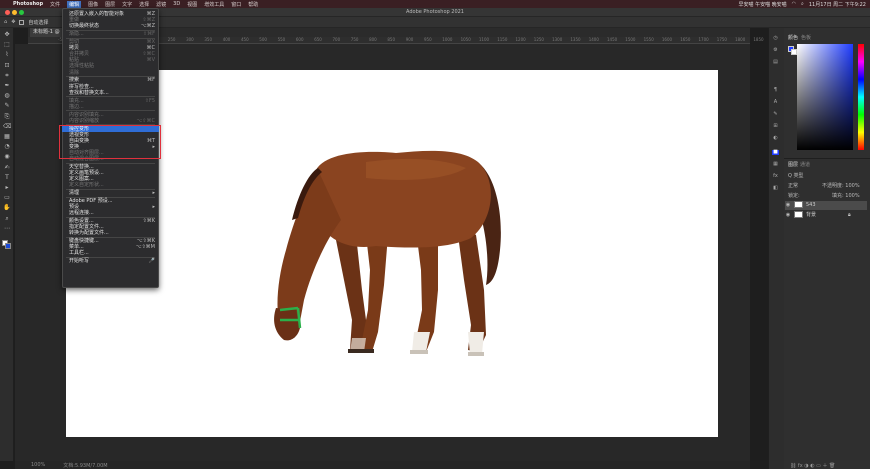  Describe the element at coordinates (7, 45) in the screenshot. I see `marquee-tool-icon: ⬚` at that location.